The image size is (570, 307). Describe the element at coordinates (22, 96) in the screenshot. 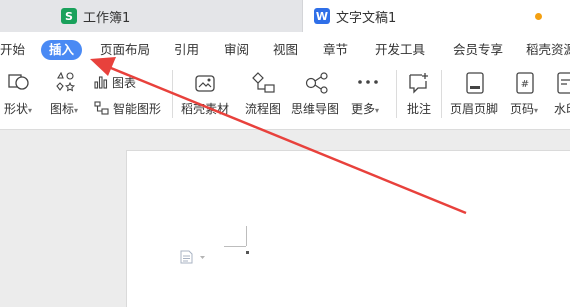

I see `shapes-button: 形状▾` at that location.